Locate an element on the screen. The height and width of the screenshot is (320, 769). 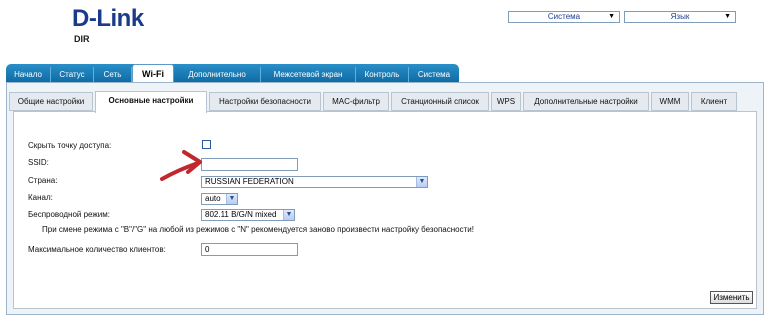
country-select-value: RUSSIAN FEDERATION is located at coordinates (249, 181).